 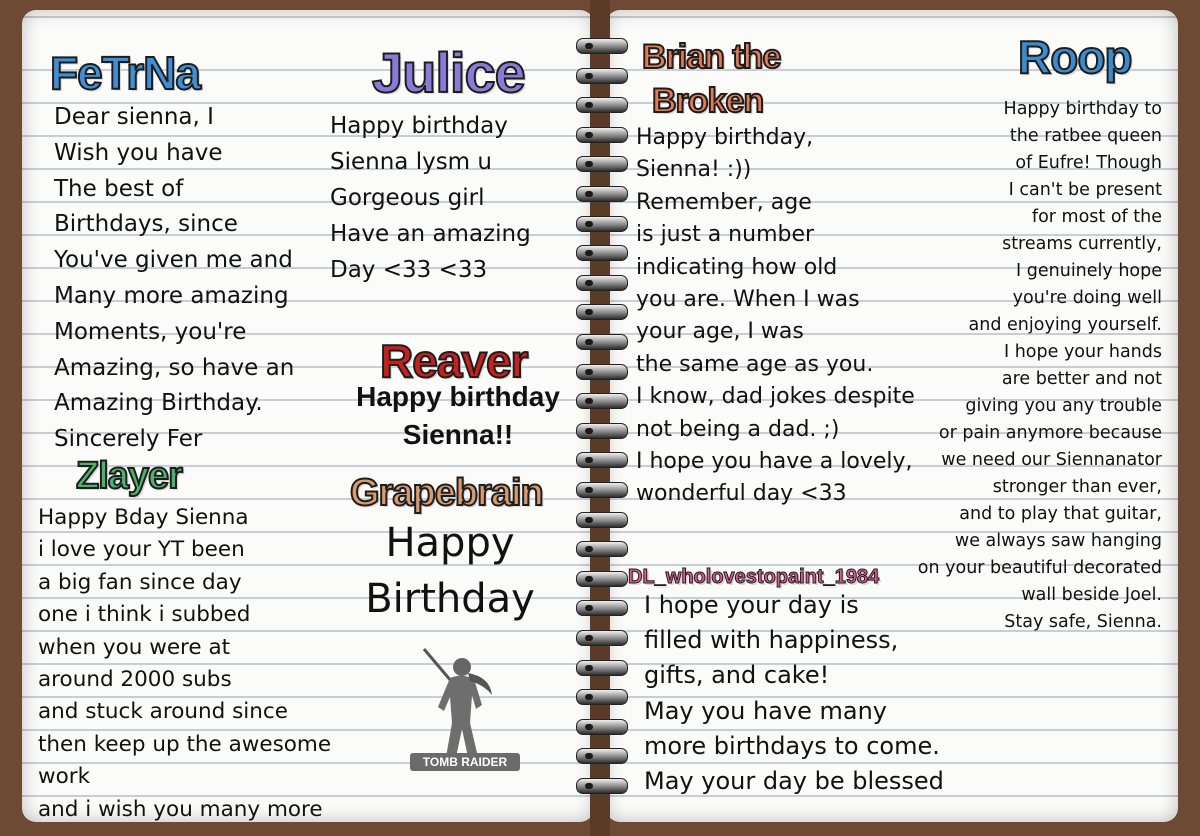 I want to click on brian-name-line2: Broken, so click(x=708, y=101).